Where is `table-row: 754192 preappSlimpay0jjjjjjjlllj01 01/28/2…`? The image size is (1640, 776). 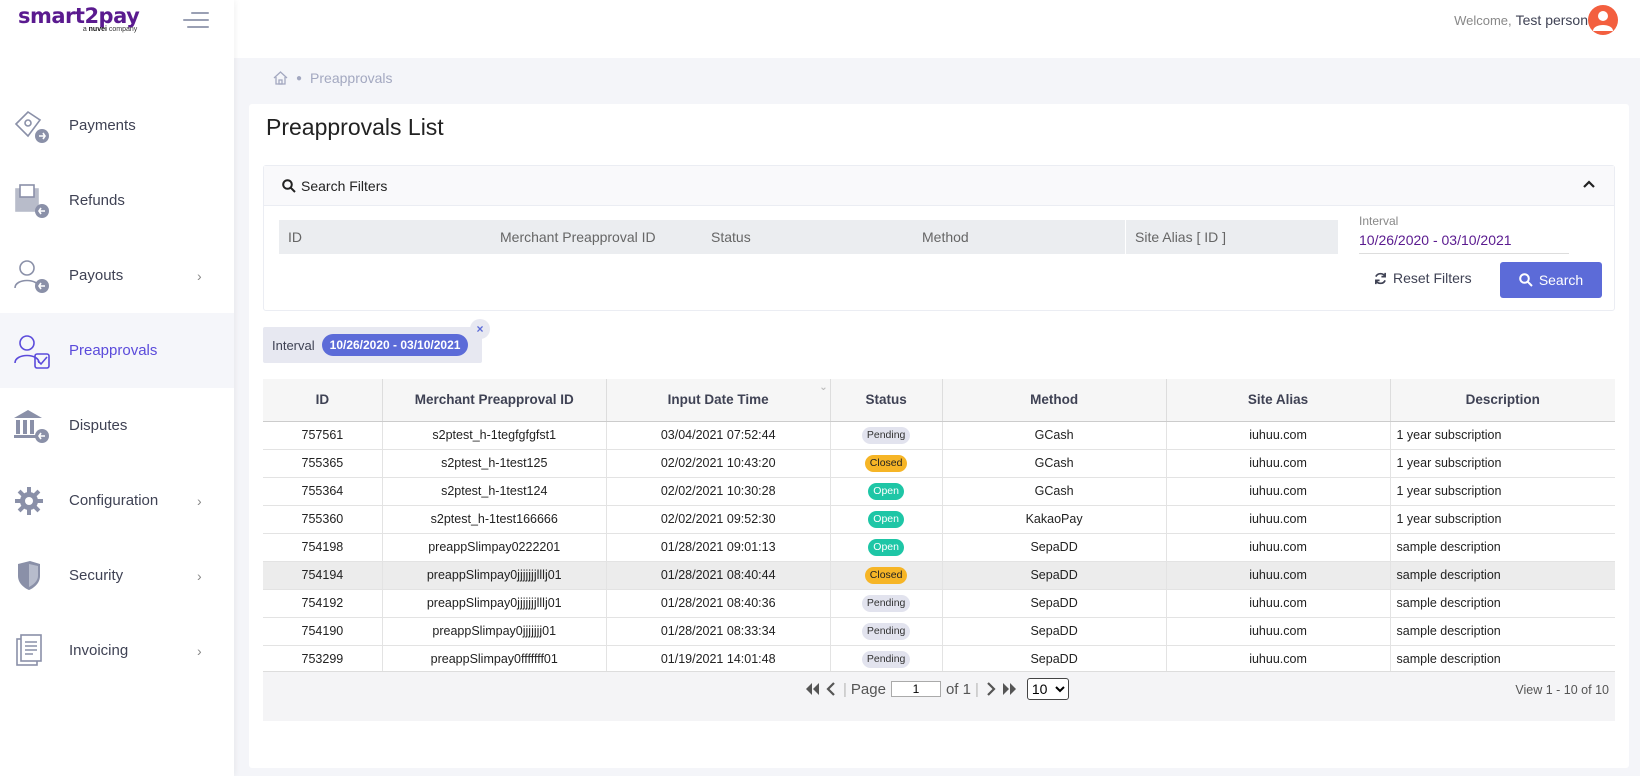
table-row: 754192 preappSlimpay0jjjjjjjlllj01 01/28/2… is located at coordinates (939, 603).